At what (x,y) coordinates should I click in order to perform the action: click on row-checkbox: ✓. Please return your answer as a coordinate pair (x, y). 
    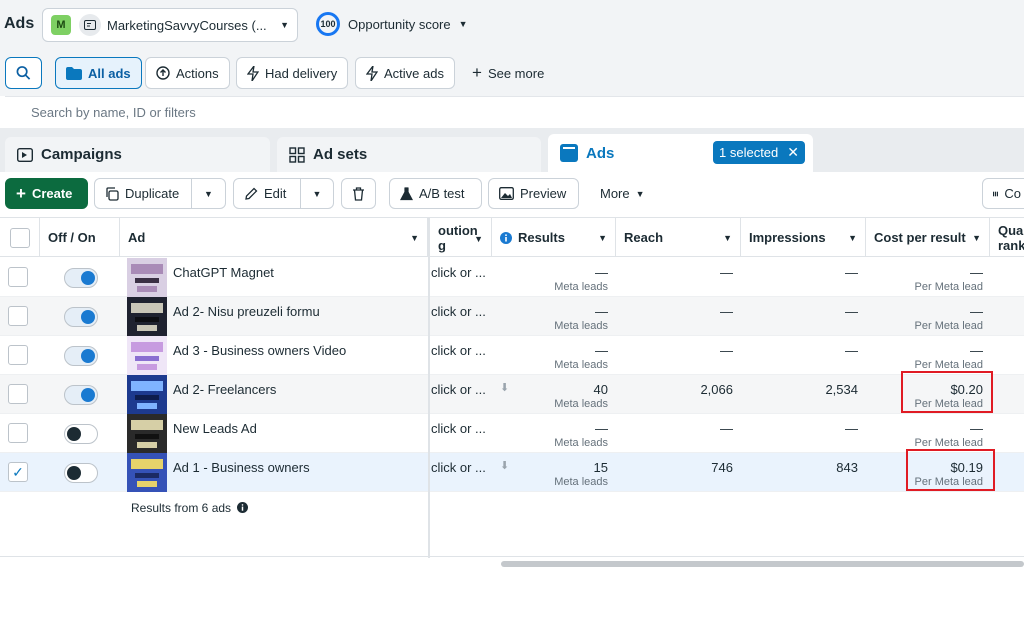
    Looking at the image, I should click on (18, 472).